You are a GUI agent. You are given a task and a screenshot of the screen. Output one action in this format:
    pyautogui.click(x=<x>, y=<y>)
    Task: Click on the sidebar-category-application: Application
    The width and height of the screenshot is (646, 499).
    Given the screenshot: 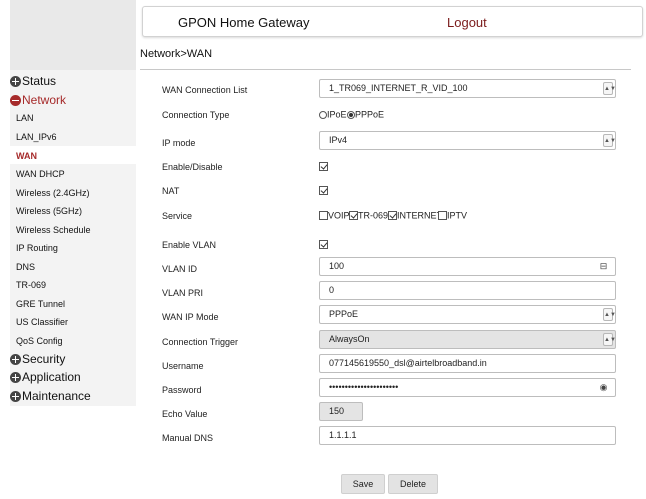 What is the action you would take?
    pyautogui.click(x=45, y=377)
    